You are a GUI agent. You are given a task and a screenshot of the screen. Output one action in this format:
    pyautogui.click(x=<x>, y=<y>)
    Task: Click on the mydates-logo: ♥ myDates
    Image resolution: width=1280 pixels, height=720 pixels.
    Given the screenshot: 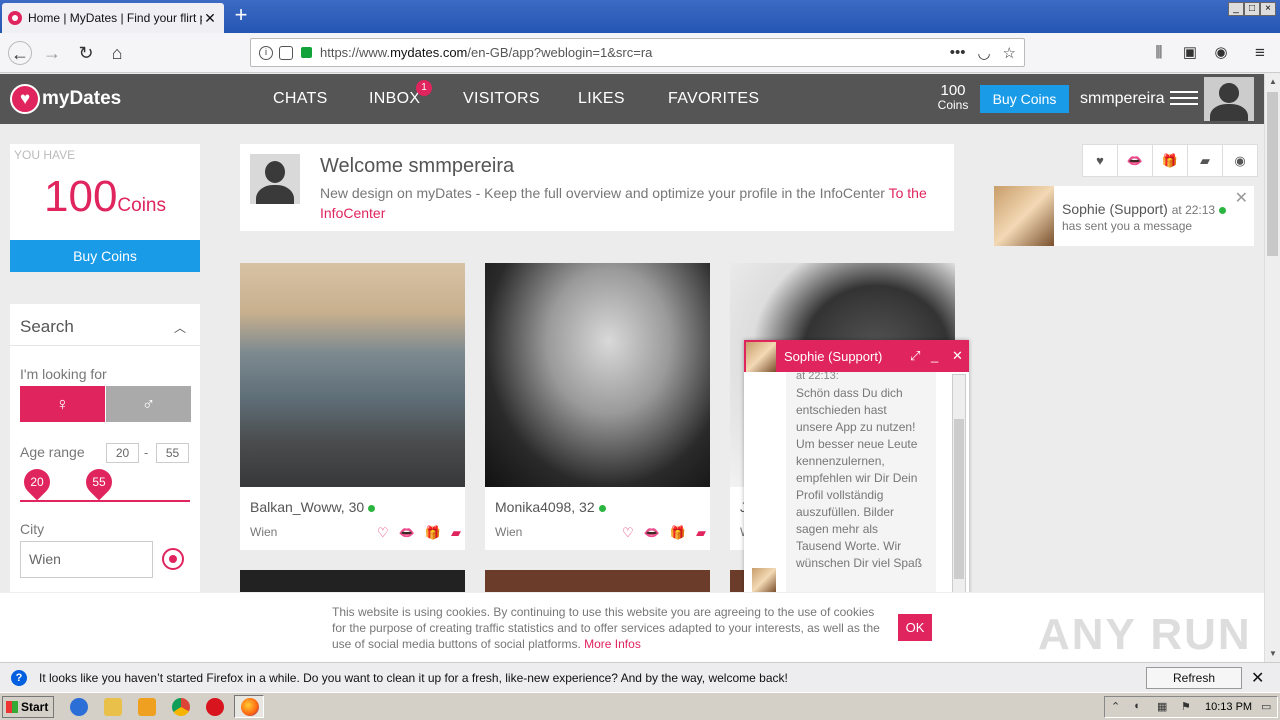 What is the action you would take?
    pyautogui.click(x=65, y=99)
    